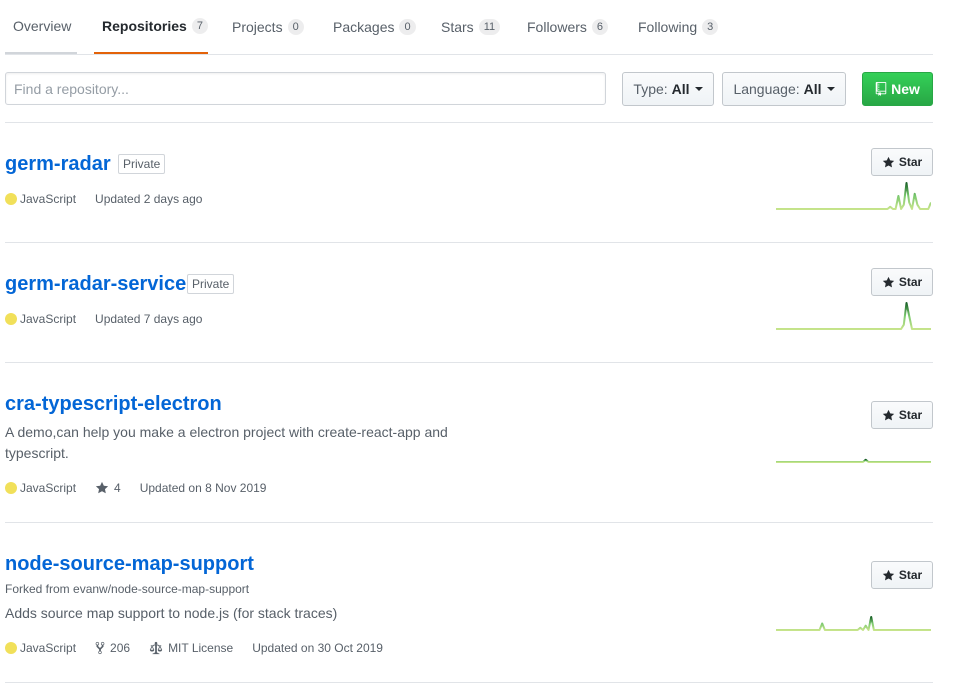  I want to click on repo-meta: JavaScript 4 Updated on 8 Nov 2019, so click(145, 488).